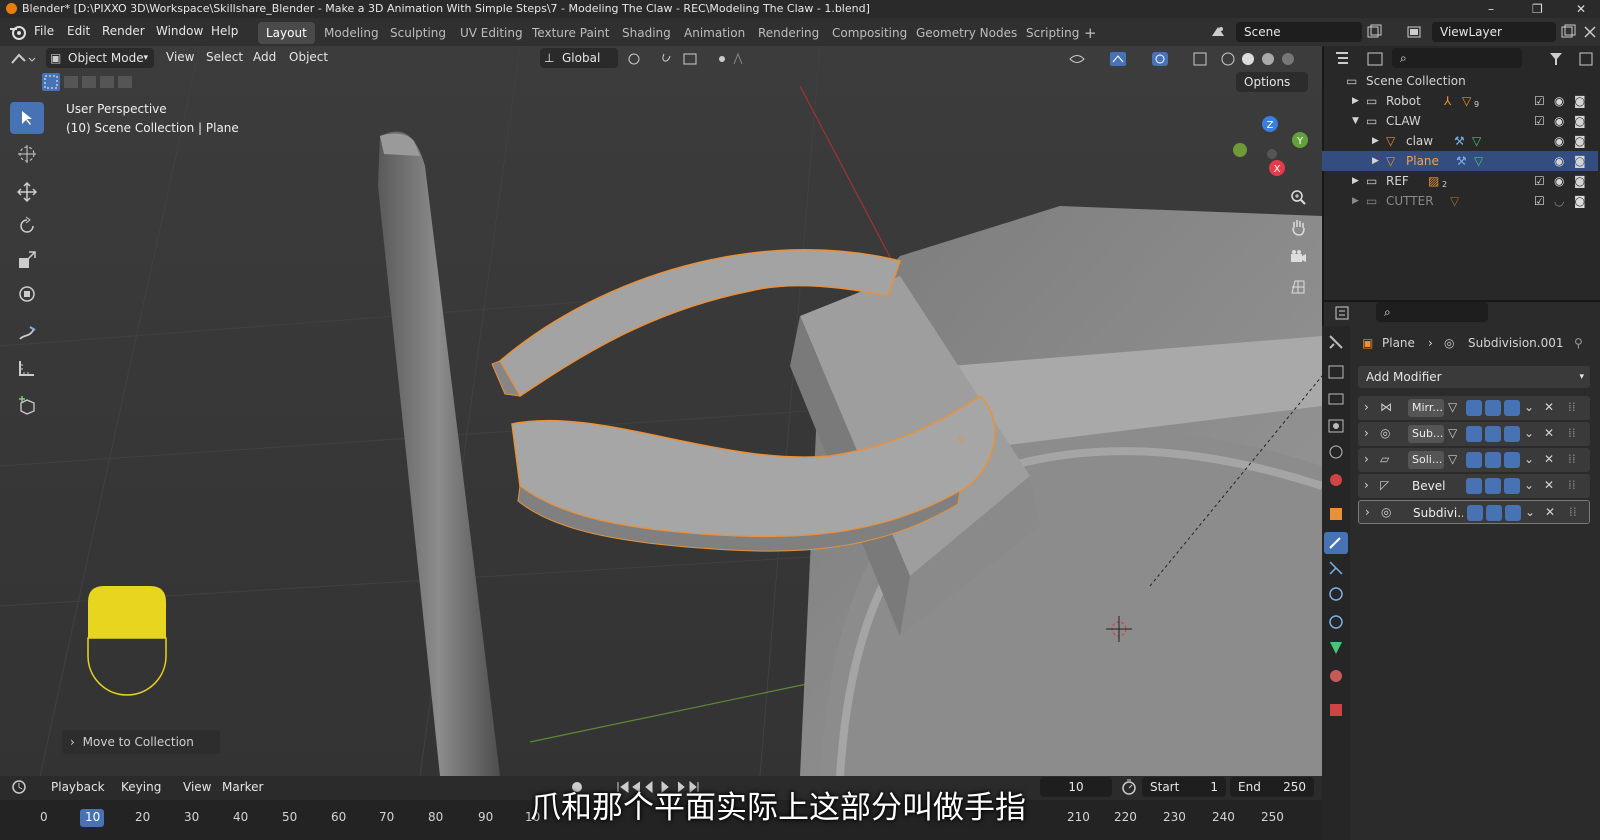 The width and height of the screenshot is (1600, 840). What do you see at coordinates (264, 57) in the screenshot?
I see `menu-add: Add` at bounding box center [264, 57].